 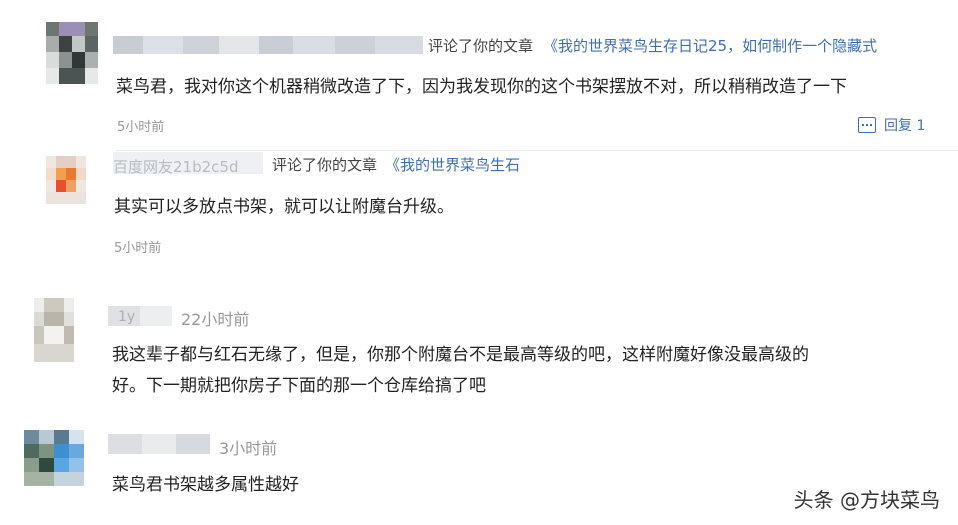 I want to click on watermark: 头条 @方块菜鸟, so click(x=866, y=500).